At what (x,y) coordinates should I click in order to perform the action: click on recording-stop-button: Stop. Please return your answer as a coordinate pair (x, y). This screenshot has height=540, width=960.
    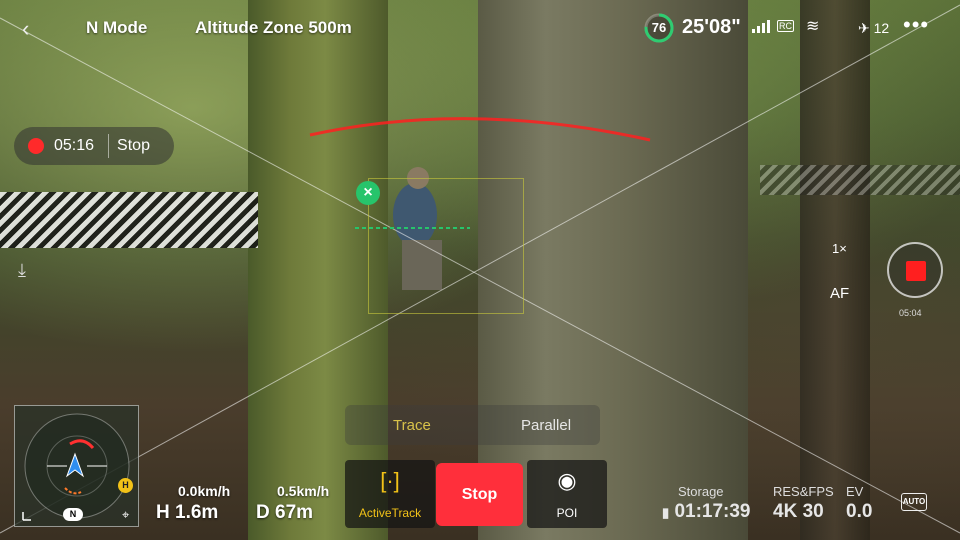
    Looking at the image, I should click on (133, 146).